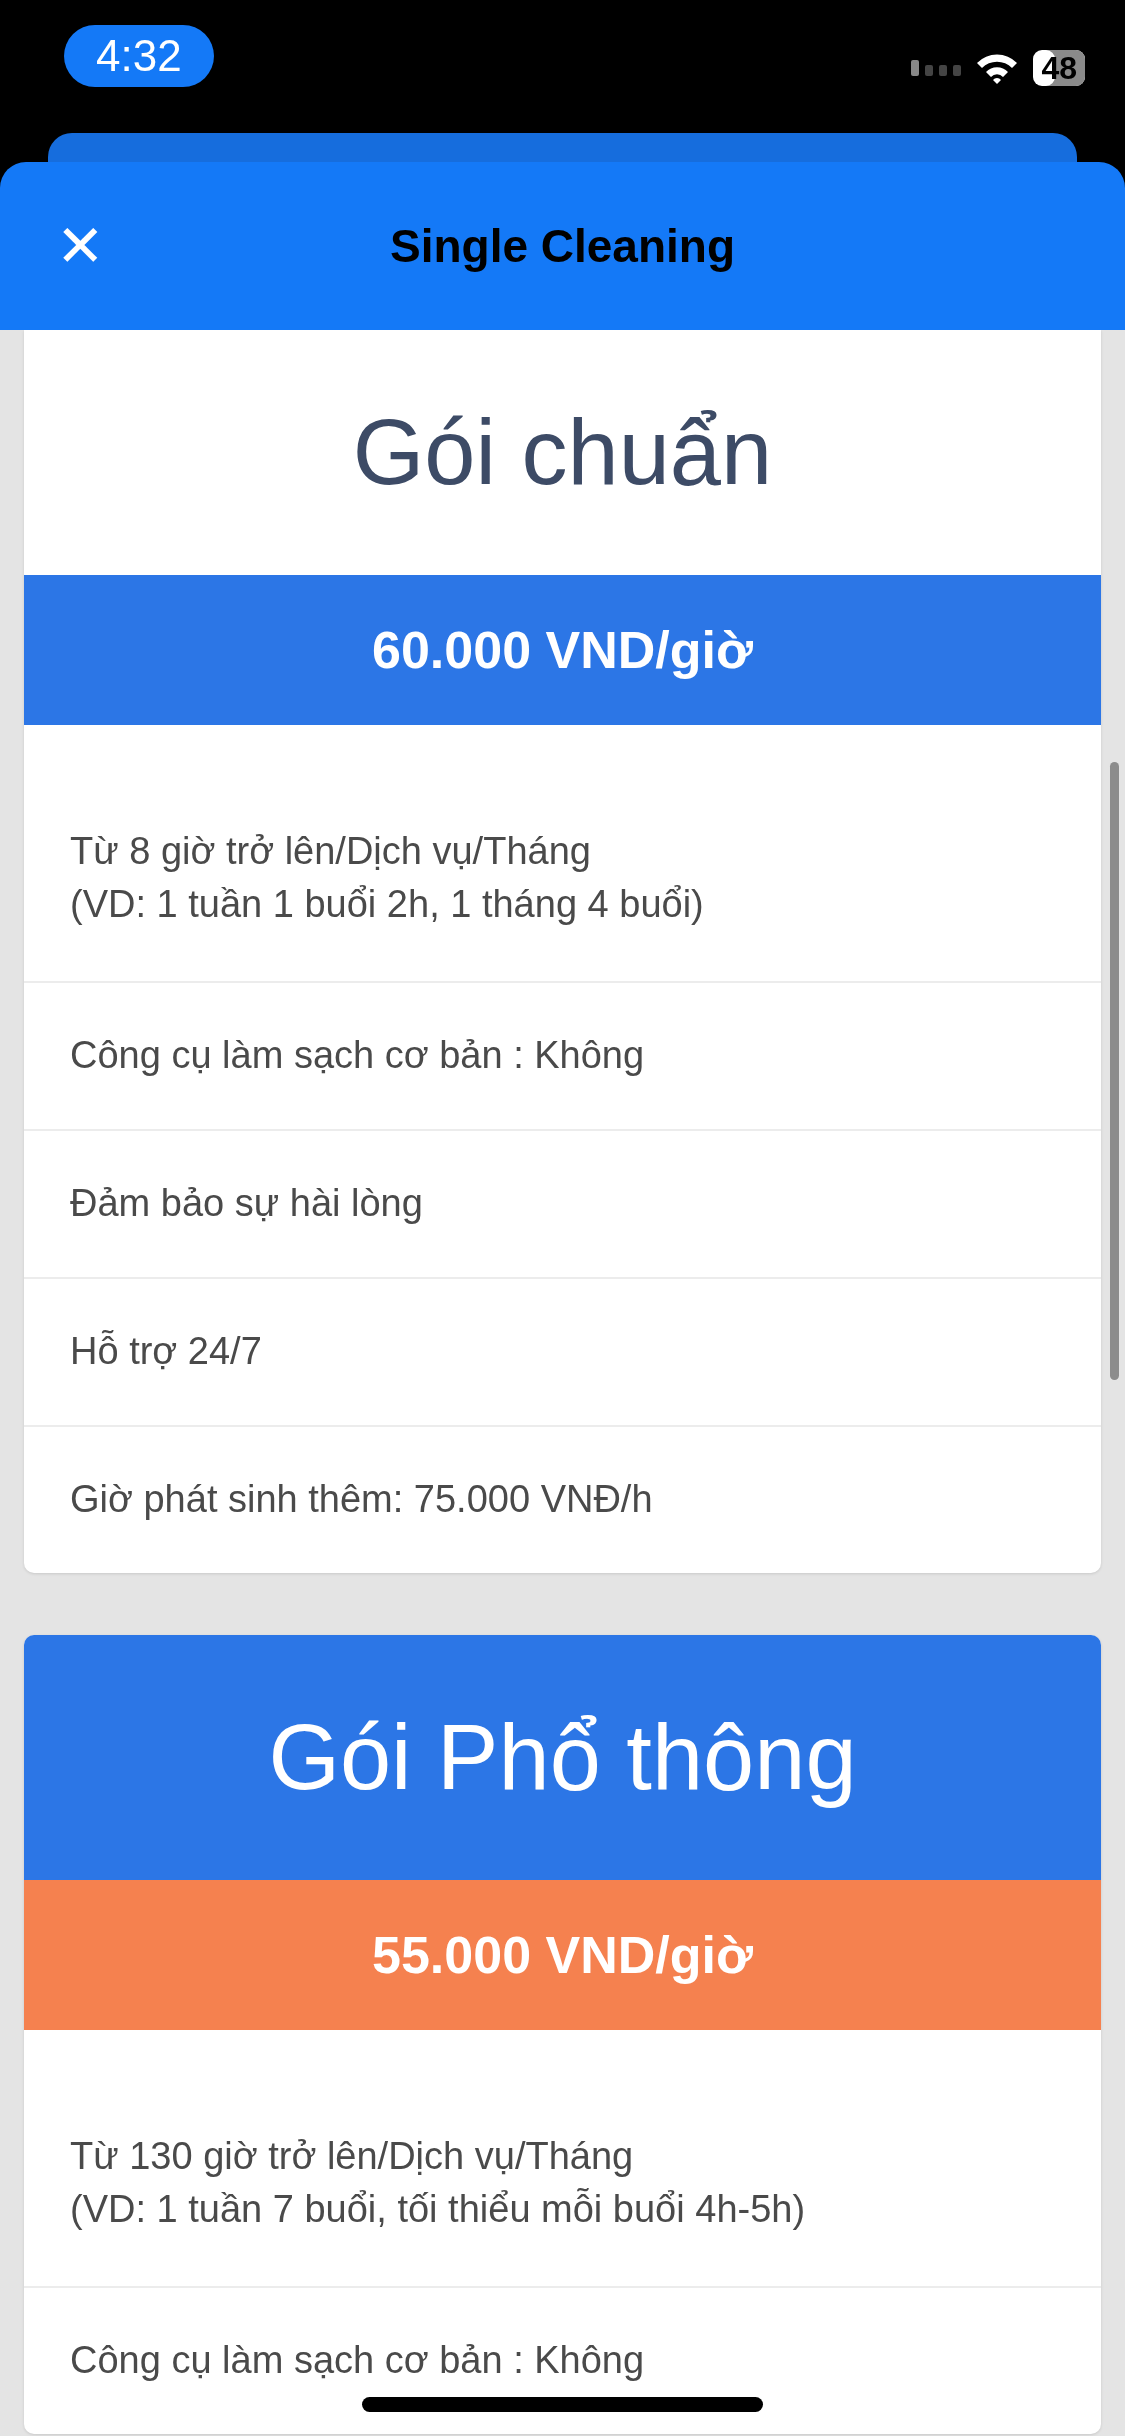 The height and width of the screenshot is (2436, 1125). What do you see at coordinates (562, 1955) in the screenshot?
I see `price-bar: 55.000 VND/giờ` at bounding box center [562, 1955].